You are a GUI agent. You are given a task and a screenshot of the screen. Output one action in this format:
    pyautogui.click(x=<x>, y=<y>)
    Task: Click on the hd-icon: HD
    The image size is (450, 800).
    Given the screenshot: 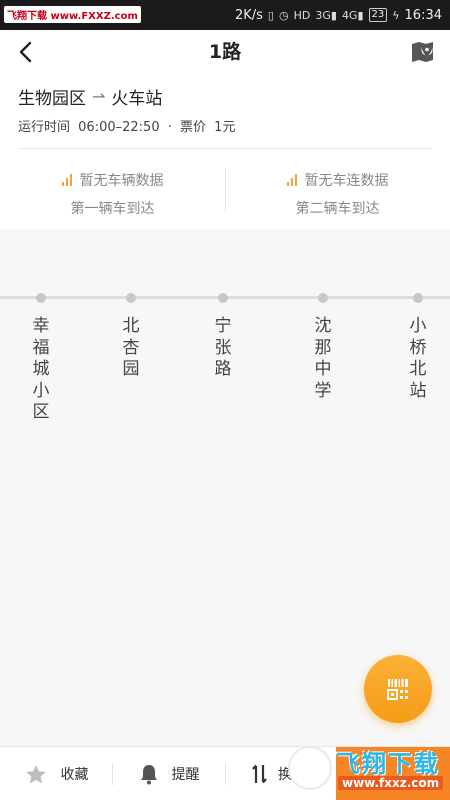 What is the action you would take?
    pyautogui.click(x=302, y=15)
    